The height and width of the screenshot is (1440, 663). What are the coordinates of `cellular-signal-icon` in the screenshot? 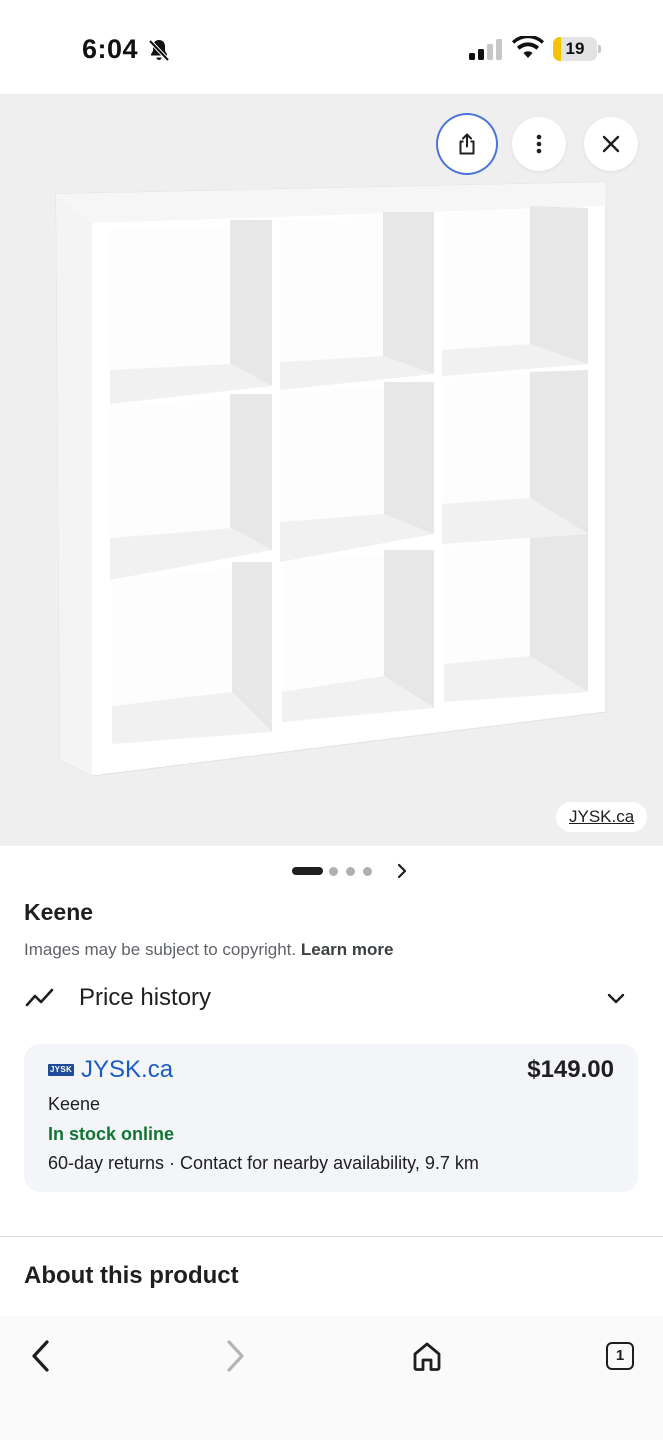 It's located at (485, 49).